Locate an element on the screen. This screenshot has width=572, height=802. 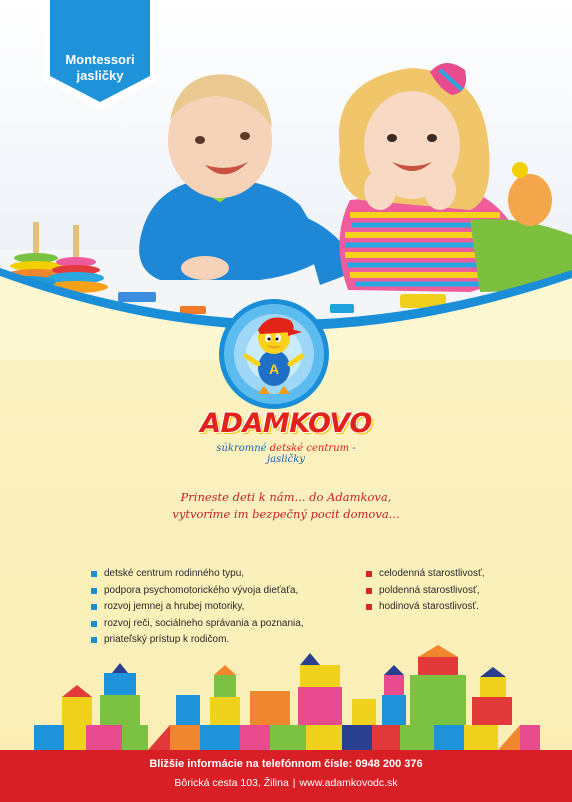
slogan-line1: Prineste deti k nám... do Adamkova, is located at coordinates (286, 497).